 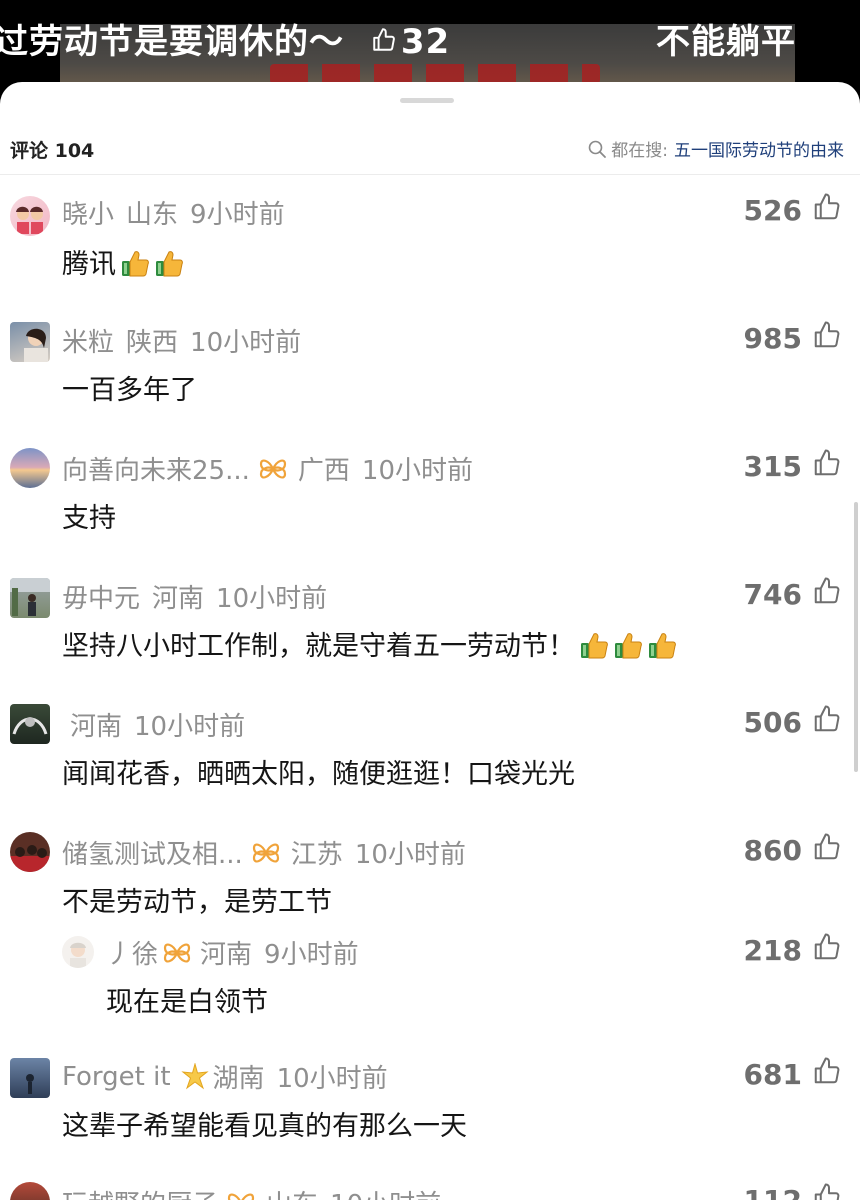 I want to click on comment-username: 毋中元, so click(x=101, y=596).